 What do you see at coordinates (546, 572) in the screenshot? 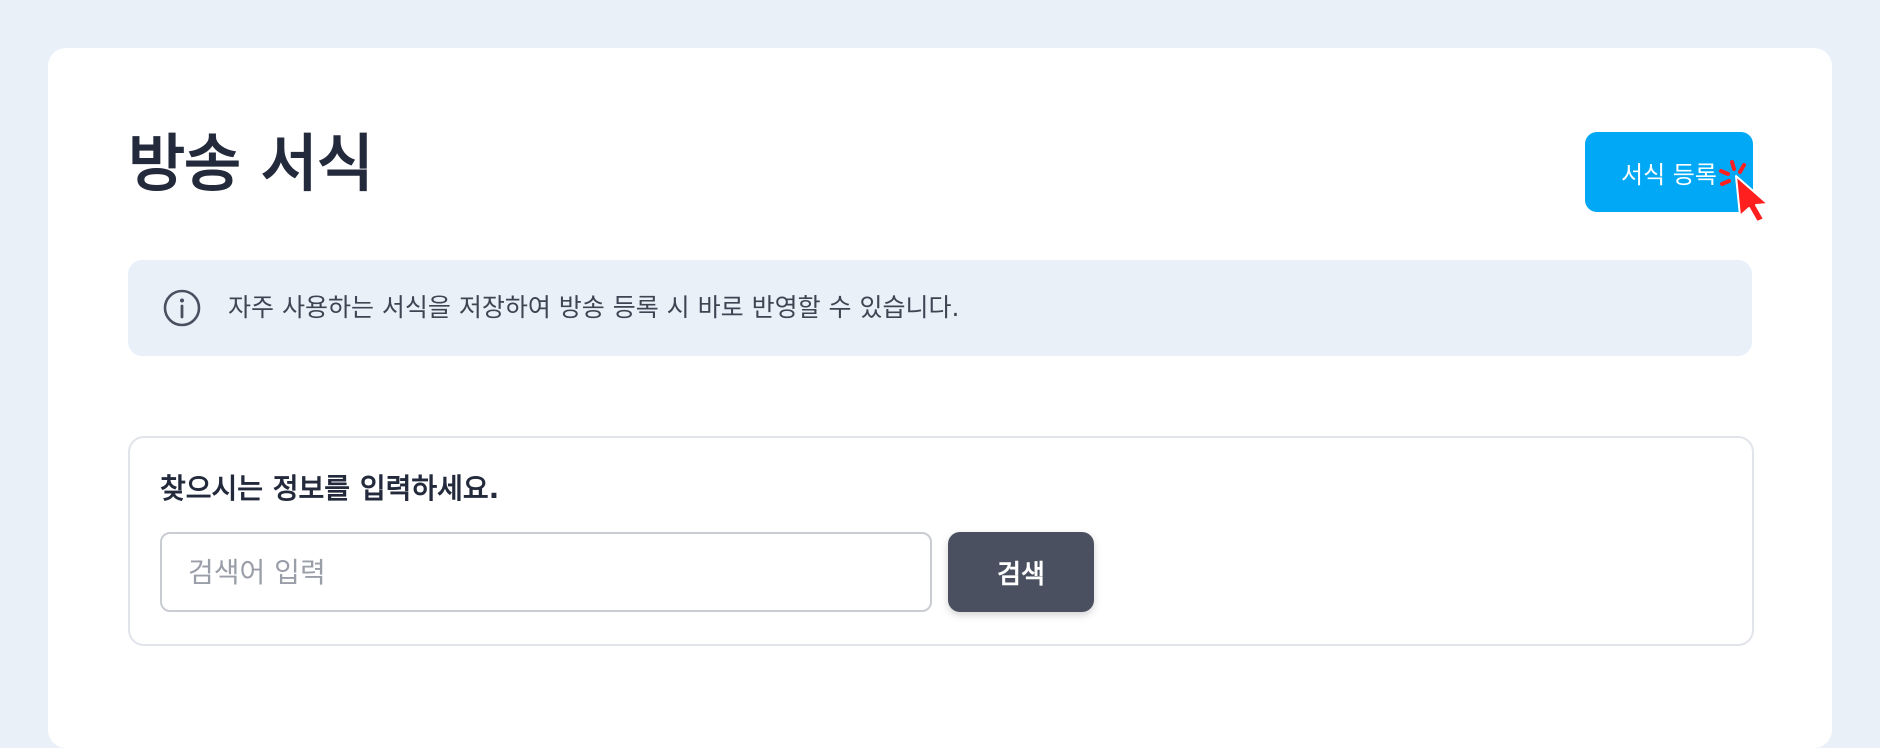
I see `search-input` at bounding box center [546, 572].